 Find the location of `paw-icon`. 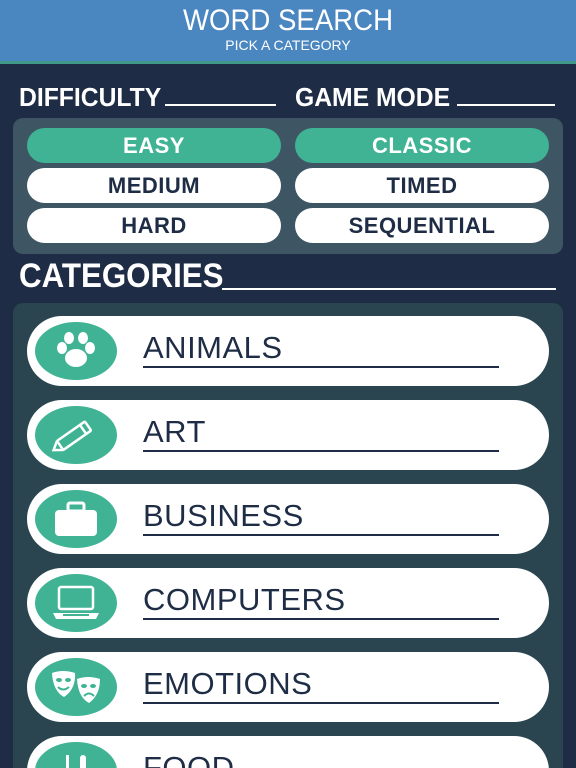

paw-icon is located at coordinates (76, 351).